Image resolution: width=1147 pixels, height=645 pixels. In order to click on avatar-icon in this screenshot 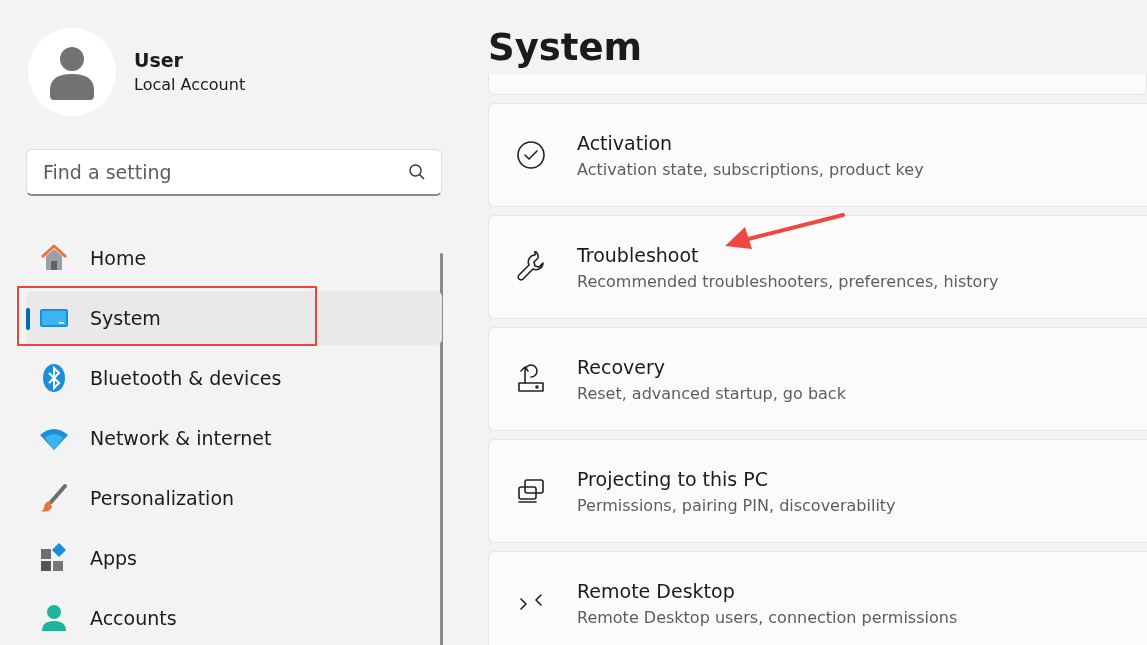, I will do `click(72, 71)`.